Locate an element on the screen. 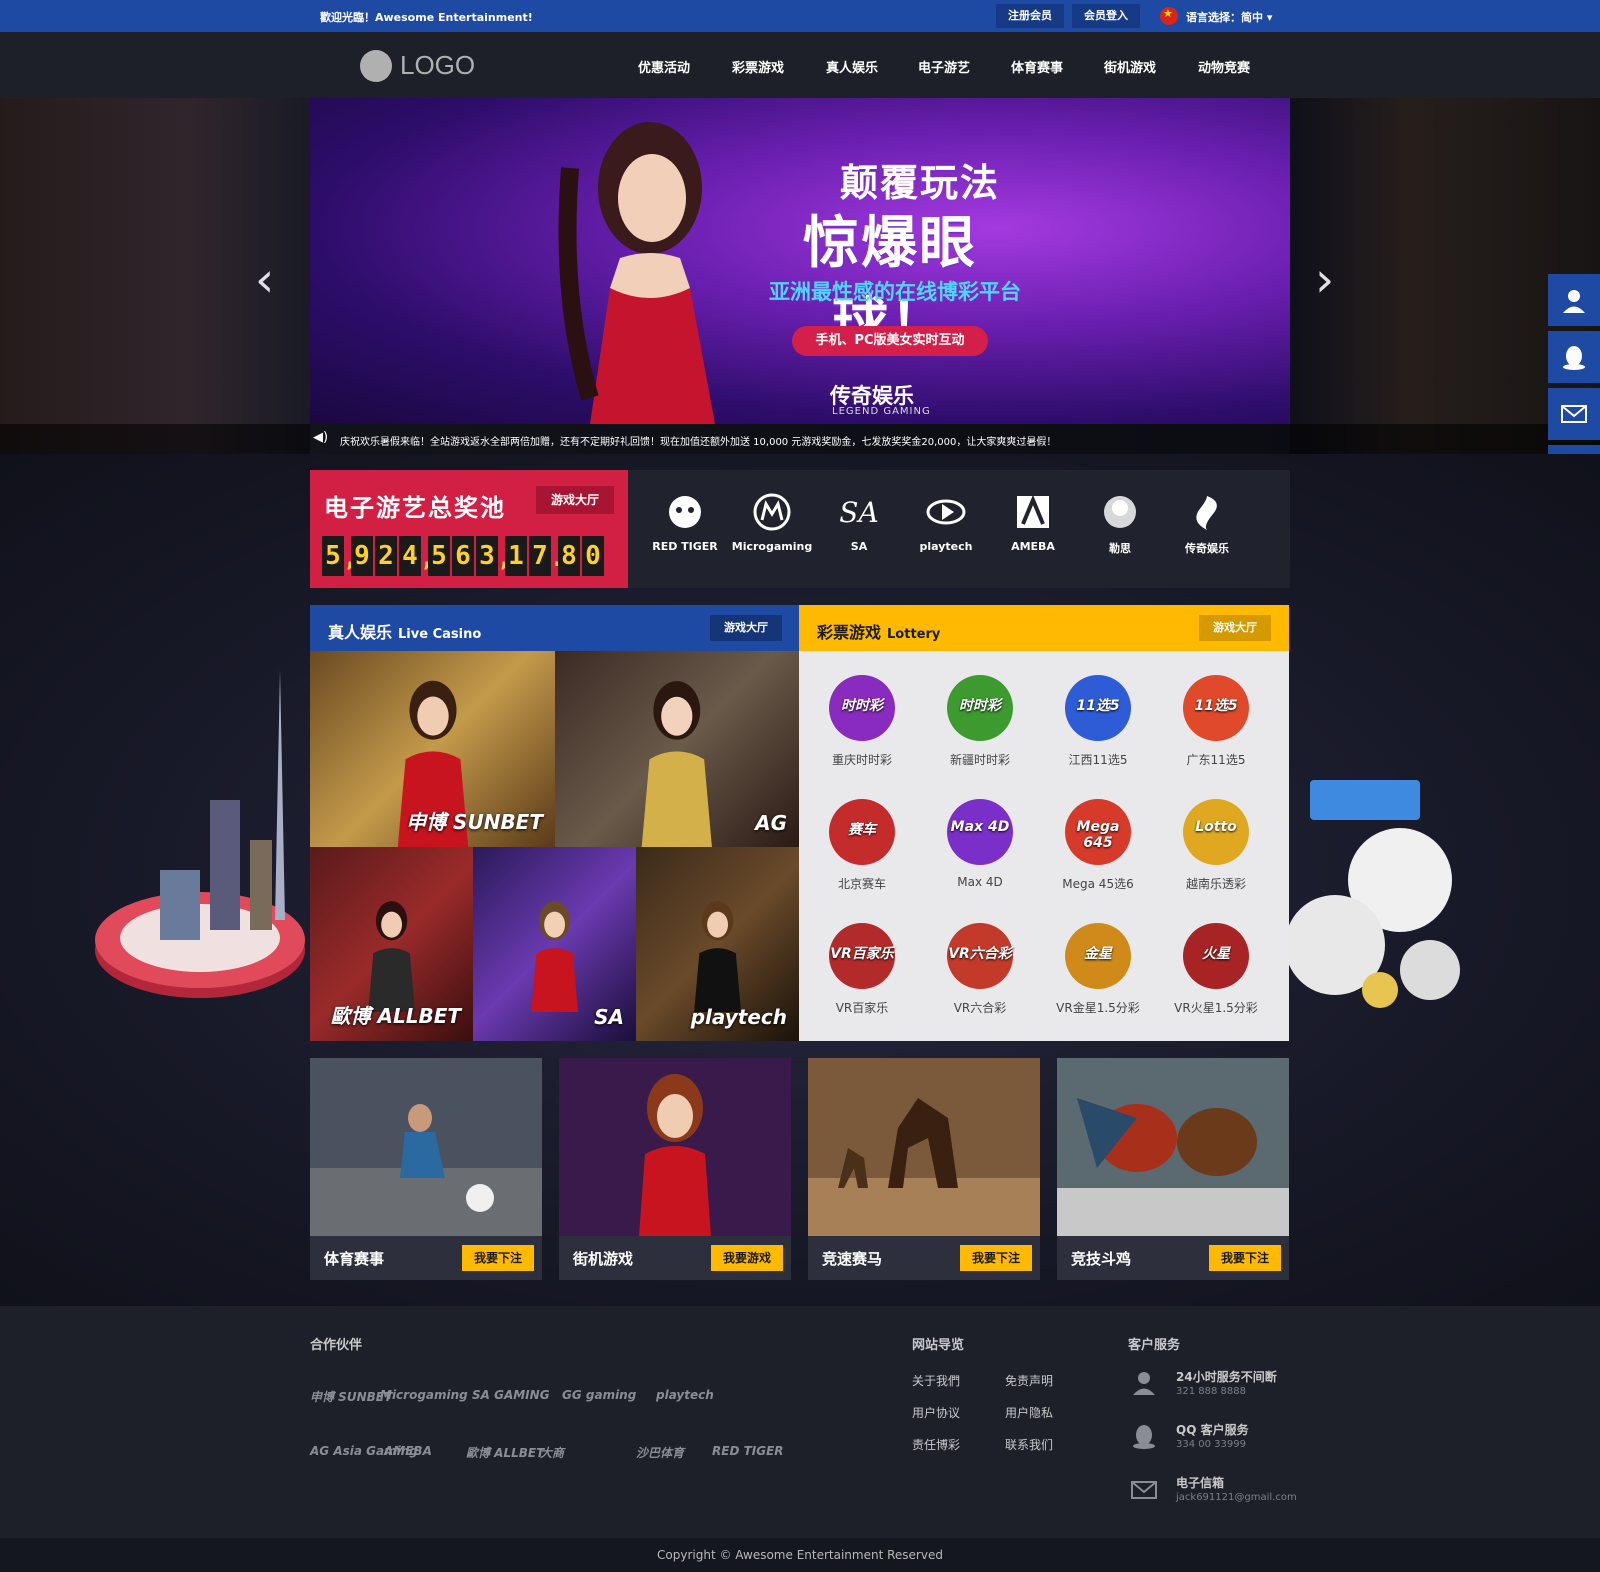 This screenshot has height=1572, width=1600. lottery-game-icon: 金星 is located at coordinates (1098, 956).